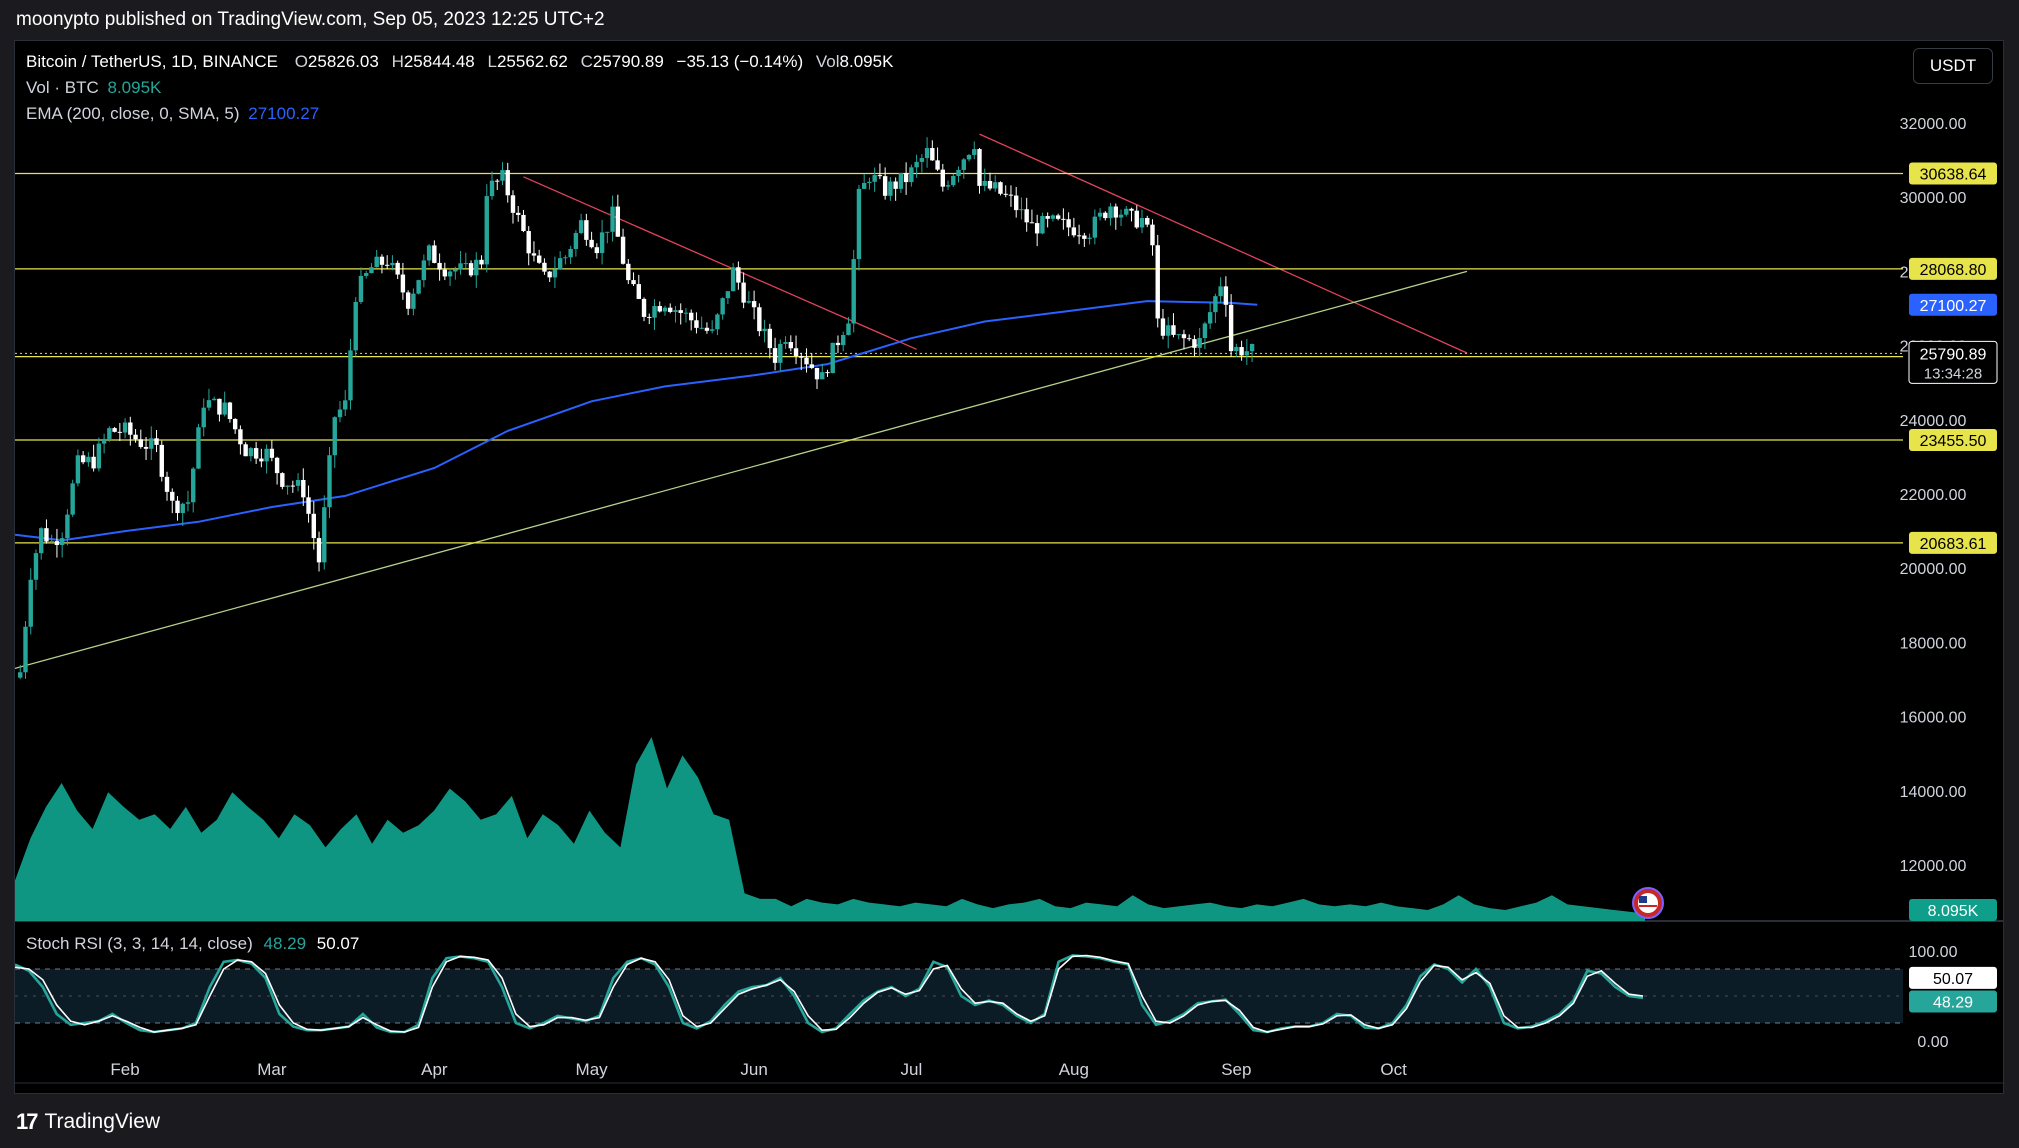 This screenshot has height=1148, width=2019. I want to click on low-label: L, so click(492, 61).